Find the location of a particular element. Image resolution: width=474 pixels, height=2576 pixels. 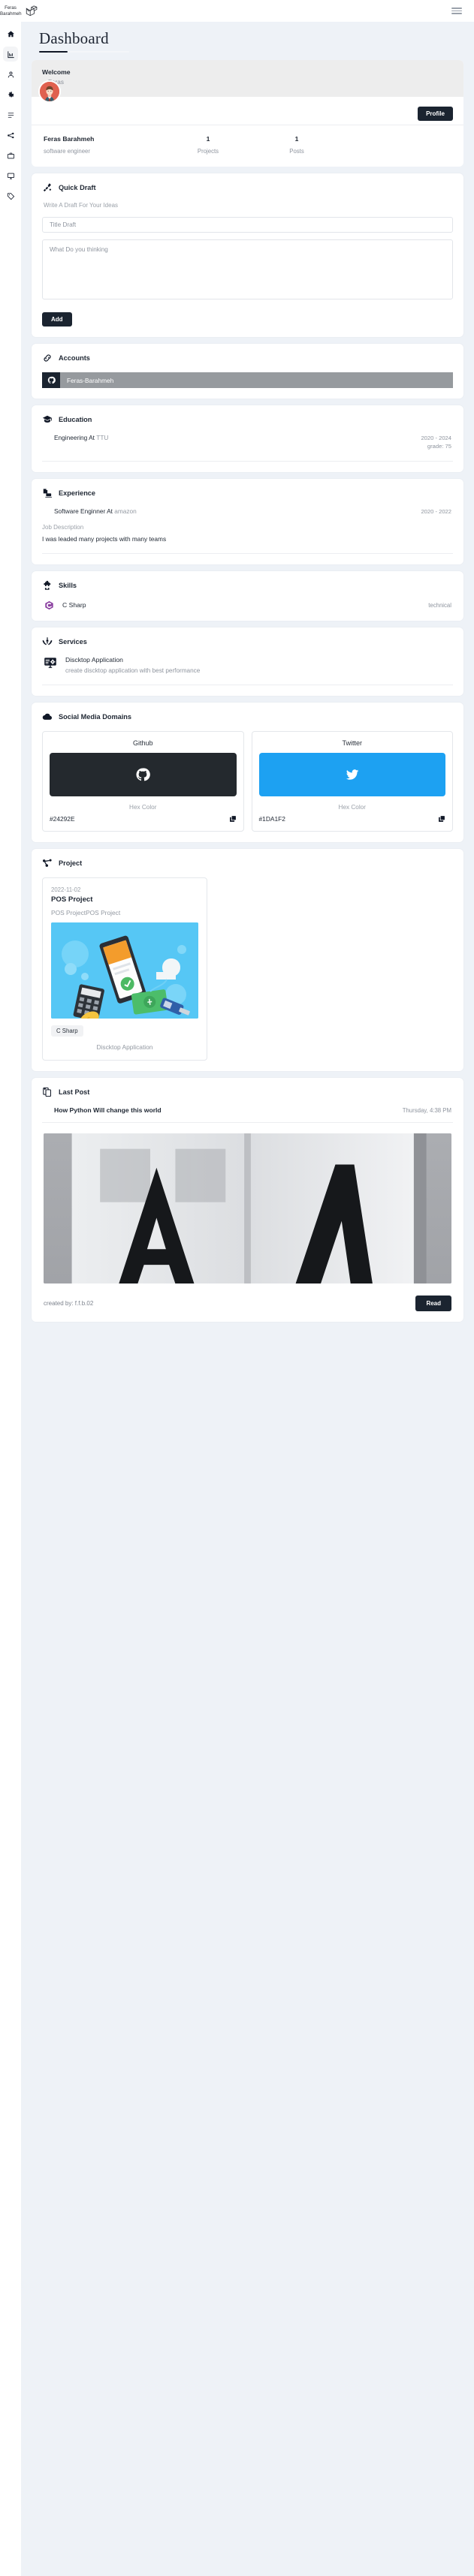

draft-body-textarea is located at coordinates (248, 269).